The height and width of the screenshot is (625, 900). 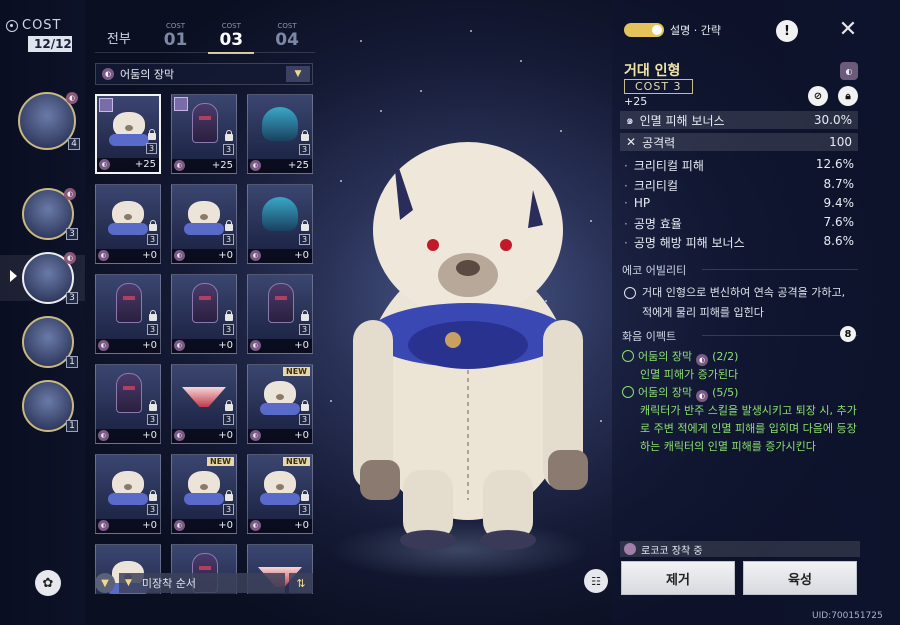 What do you see at coordinates (50, 406) in the screenshot?
I see `rail-slot-5: 1` at bounding box center [50, 406].